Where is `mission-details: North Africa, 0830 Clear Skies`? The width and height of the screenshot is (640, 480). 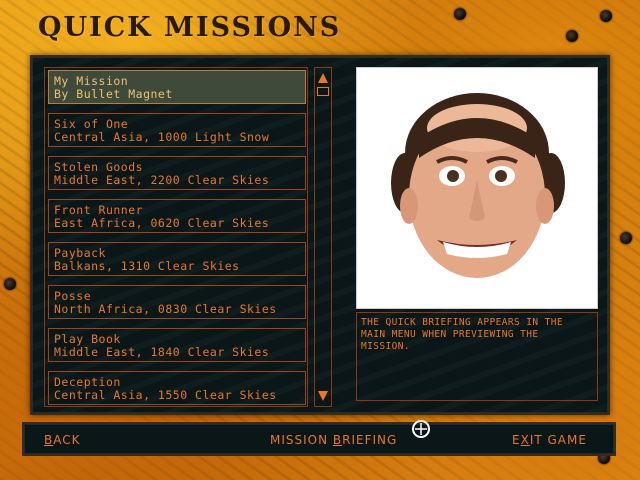 mission-details: North Africa, 0830 Clear Skies is located at coordinates (165, 309).